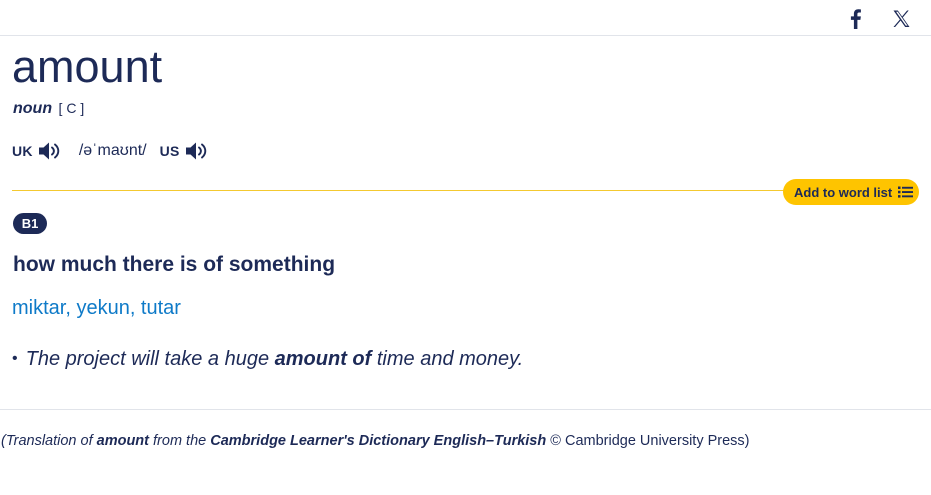 The height and width of the screenshot is (495, 931). I want to click on us-speaker-icon, so click(197, 151).